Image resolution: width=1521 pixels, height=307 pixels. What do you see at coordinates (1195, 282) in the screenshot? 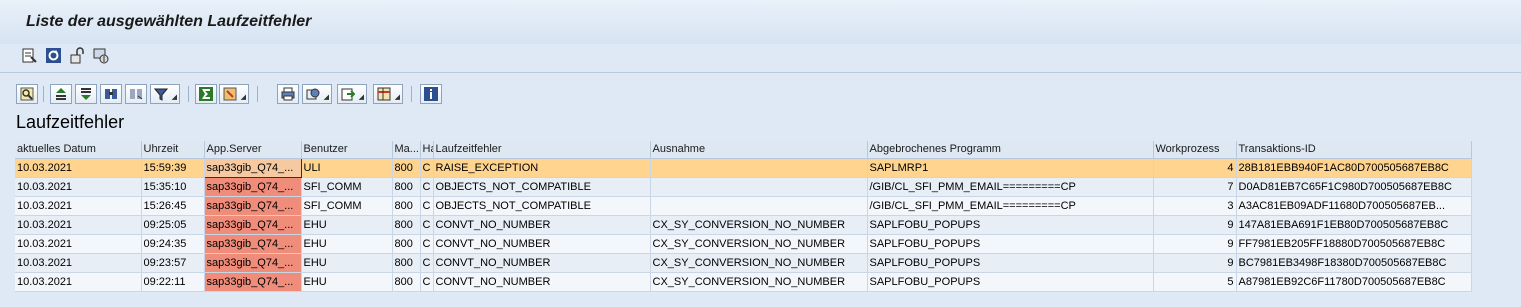
I see `cell-work-process: 5` at bounding box center [1195, 282].